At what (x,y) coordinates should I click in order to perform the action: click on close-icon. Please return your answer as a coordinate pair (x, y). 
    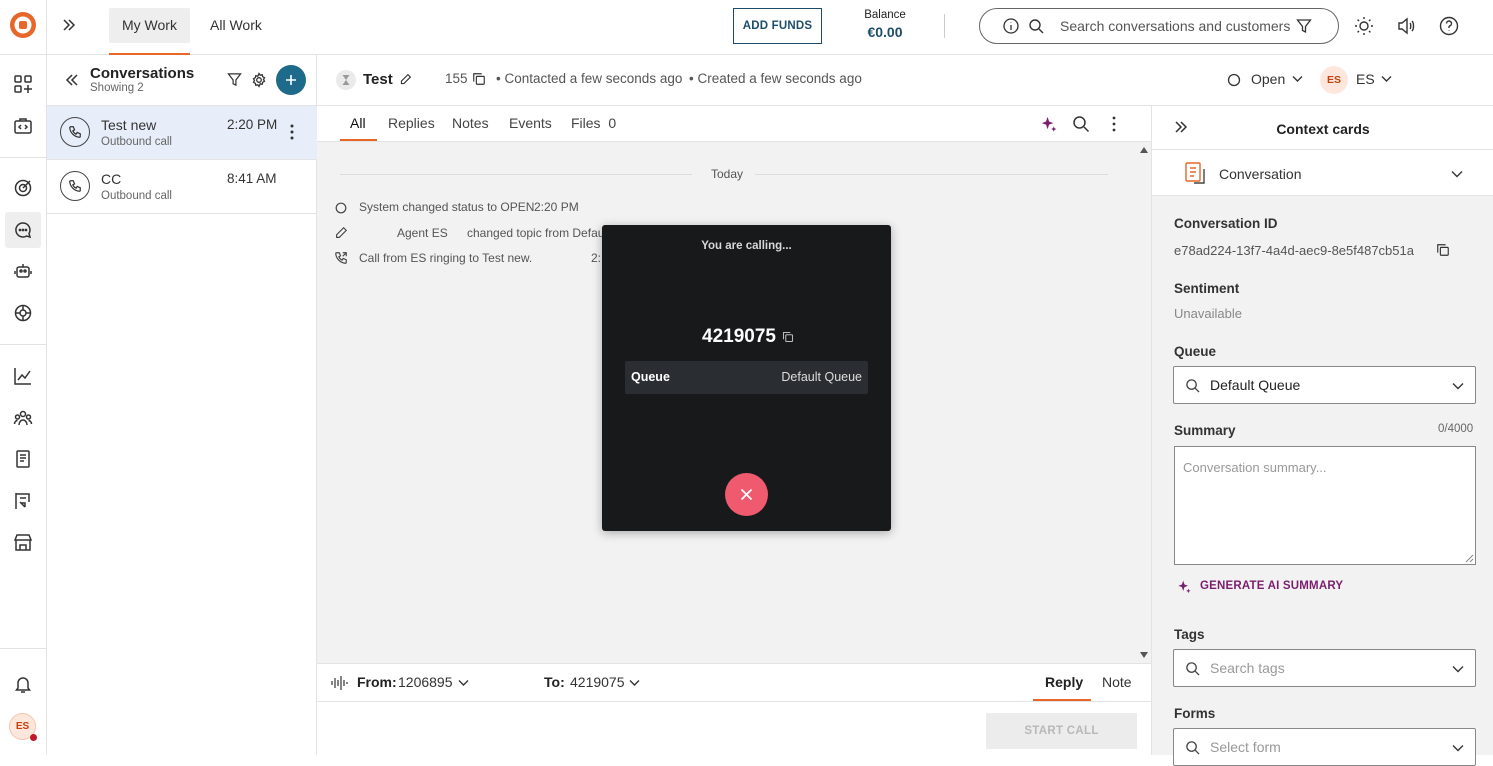
    Looking at the image, I should click on (746, 494).